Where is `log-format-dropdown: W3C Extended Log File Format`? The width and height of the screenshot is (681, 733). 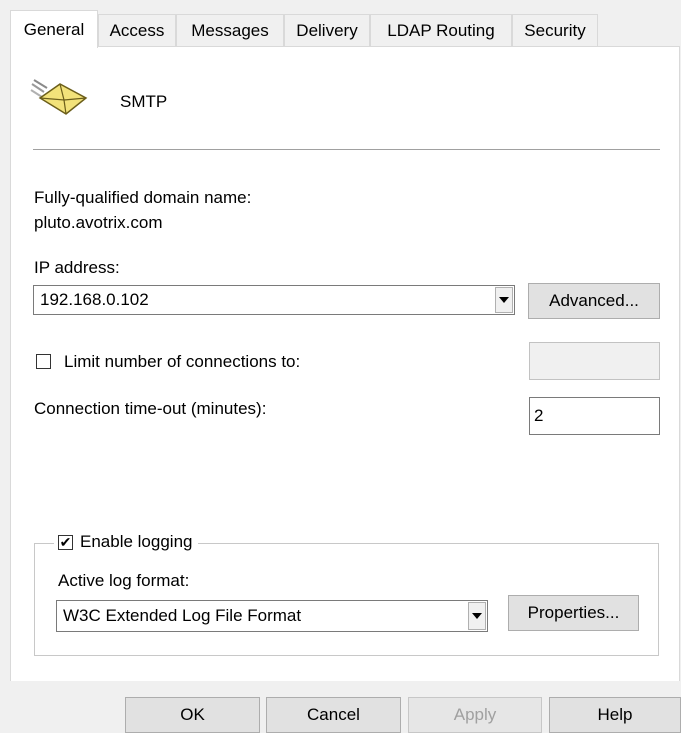
log-format-dropdown: W3C Extended Log File Format is located at coordinates (272, 616).